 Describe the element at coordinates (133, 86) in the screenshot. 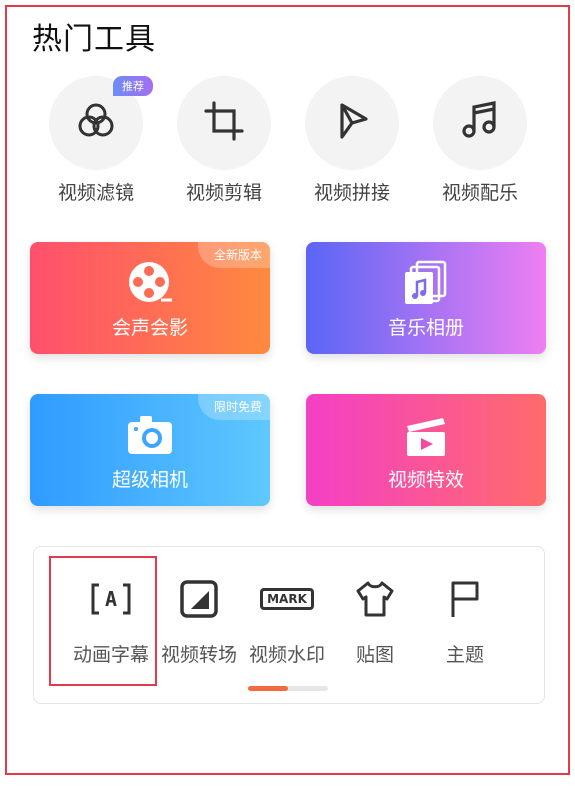

I see `recommend-badge: 推荐` at that location.